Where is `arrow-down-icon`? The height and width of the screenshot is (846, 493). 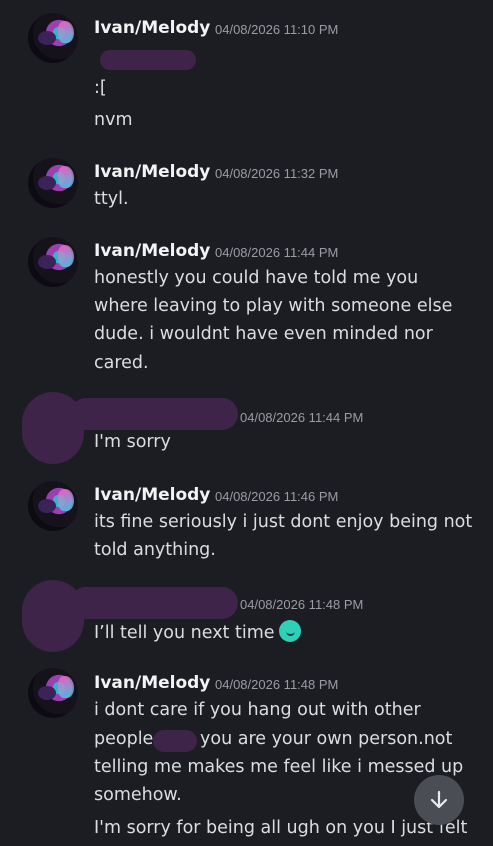
arrow-down-icon is located at coordinates (439, 799).